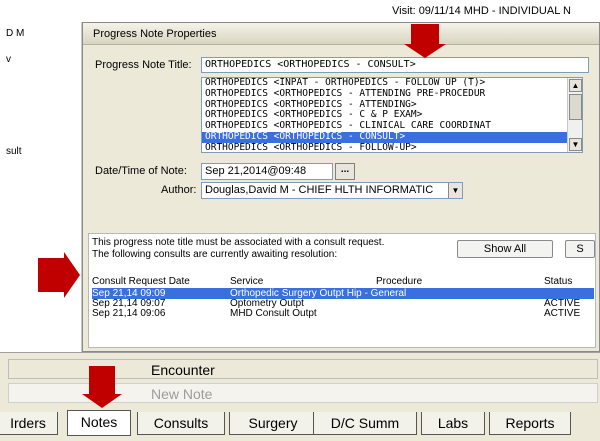 The width and height of the screenshot is (600, 441). Describe the element at coordinates (181, 423) in the screenshot. I see `tab-consults: Consults` at that location.